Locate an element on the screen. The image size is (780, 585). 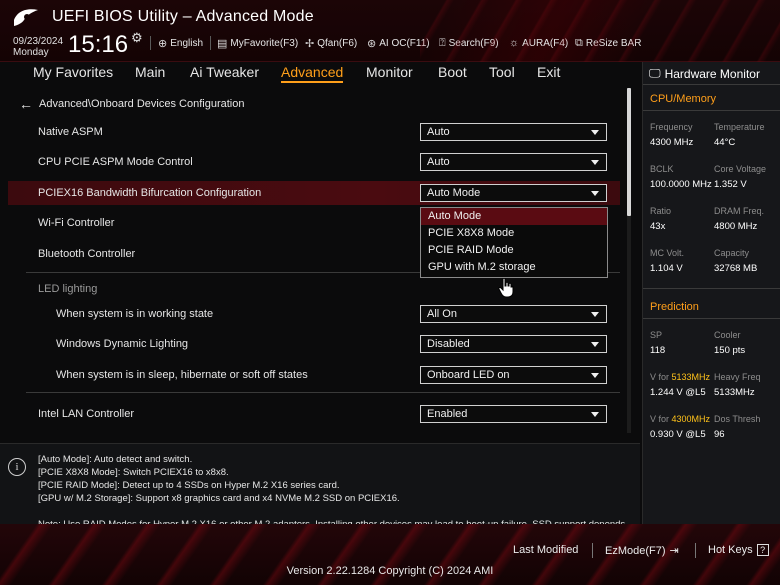
myfavorite-button: ▤ MyFavorite(F3) is located at coordinates (257, 43).